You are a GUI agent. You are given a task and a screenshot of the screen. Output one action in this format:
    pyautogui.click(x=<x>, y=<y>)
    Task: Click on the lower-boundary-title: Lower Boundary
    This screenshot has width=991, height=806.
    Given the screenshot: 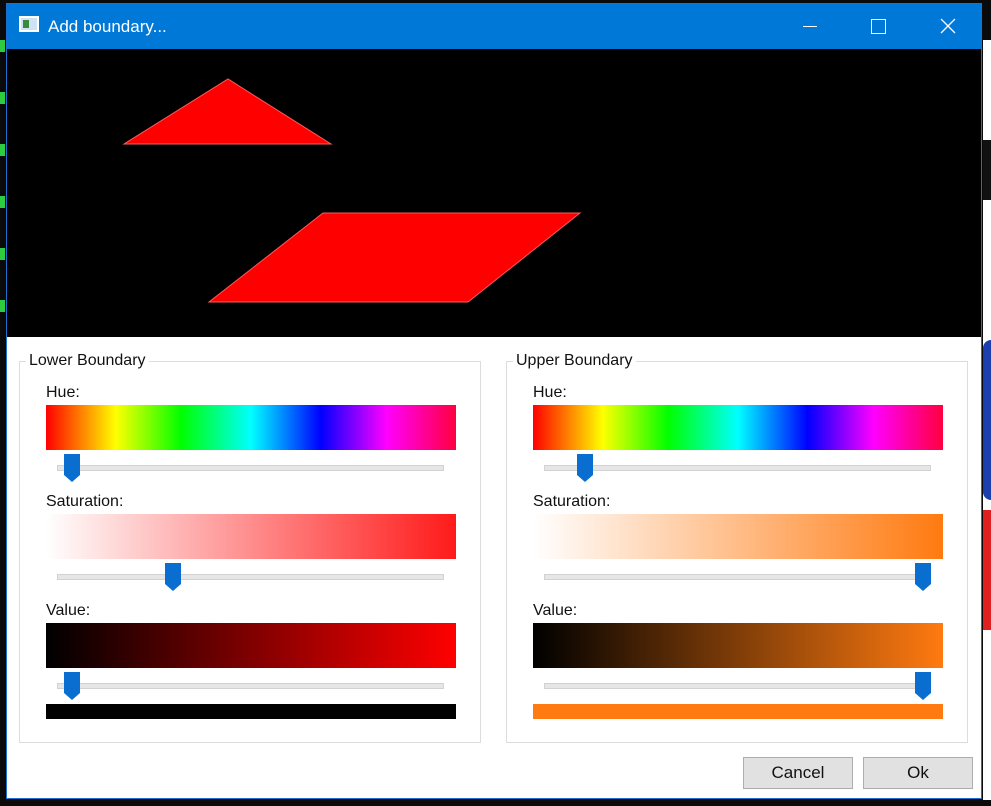 What is the action you would take?
    pyautogui.click(x=87, y=361)
    